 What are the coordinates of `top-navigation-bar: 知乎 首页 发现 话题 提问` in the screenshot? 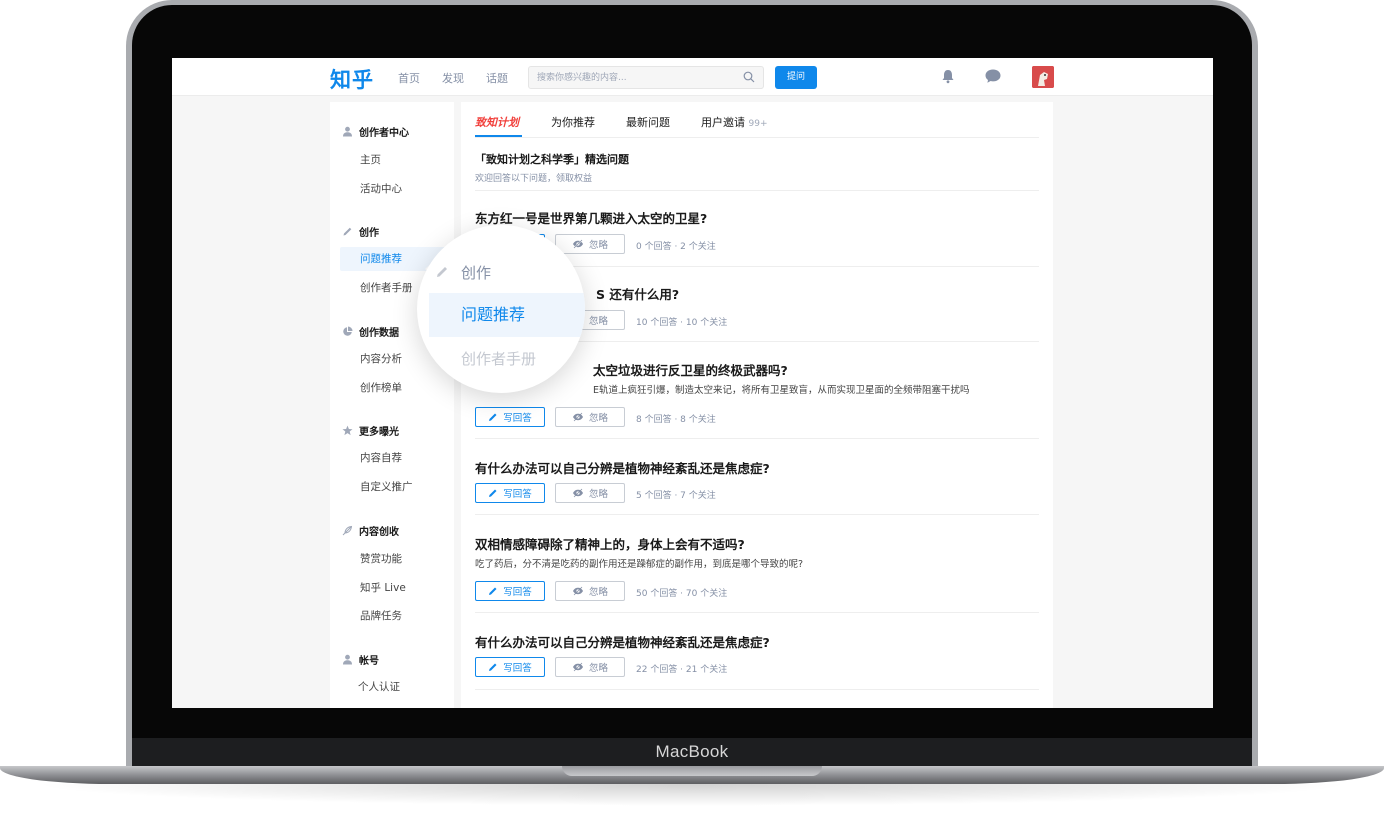 It's located at (692, 77).